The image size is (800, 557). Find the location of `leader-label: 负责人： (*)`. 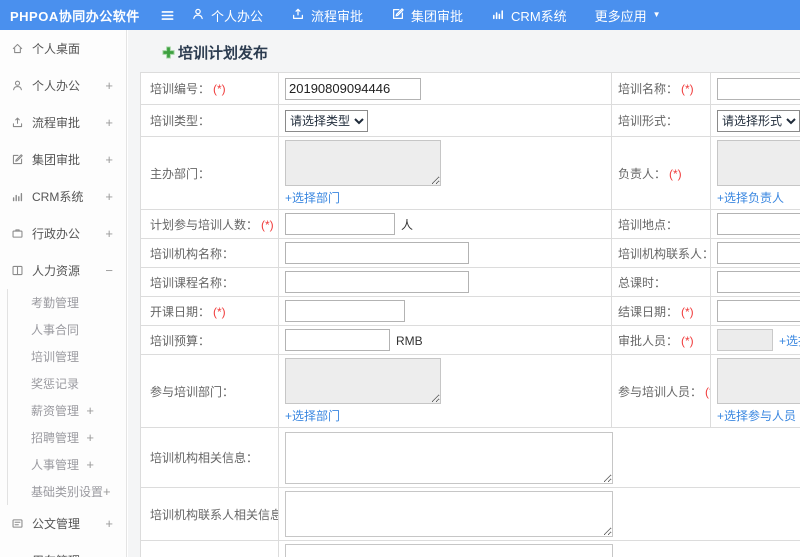

leader-label: 负责人： (*) is located at coordinates (661, 173).